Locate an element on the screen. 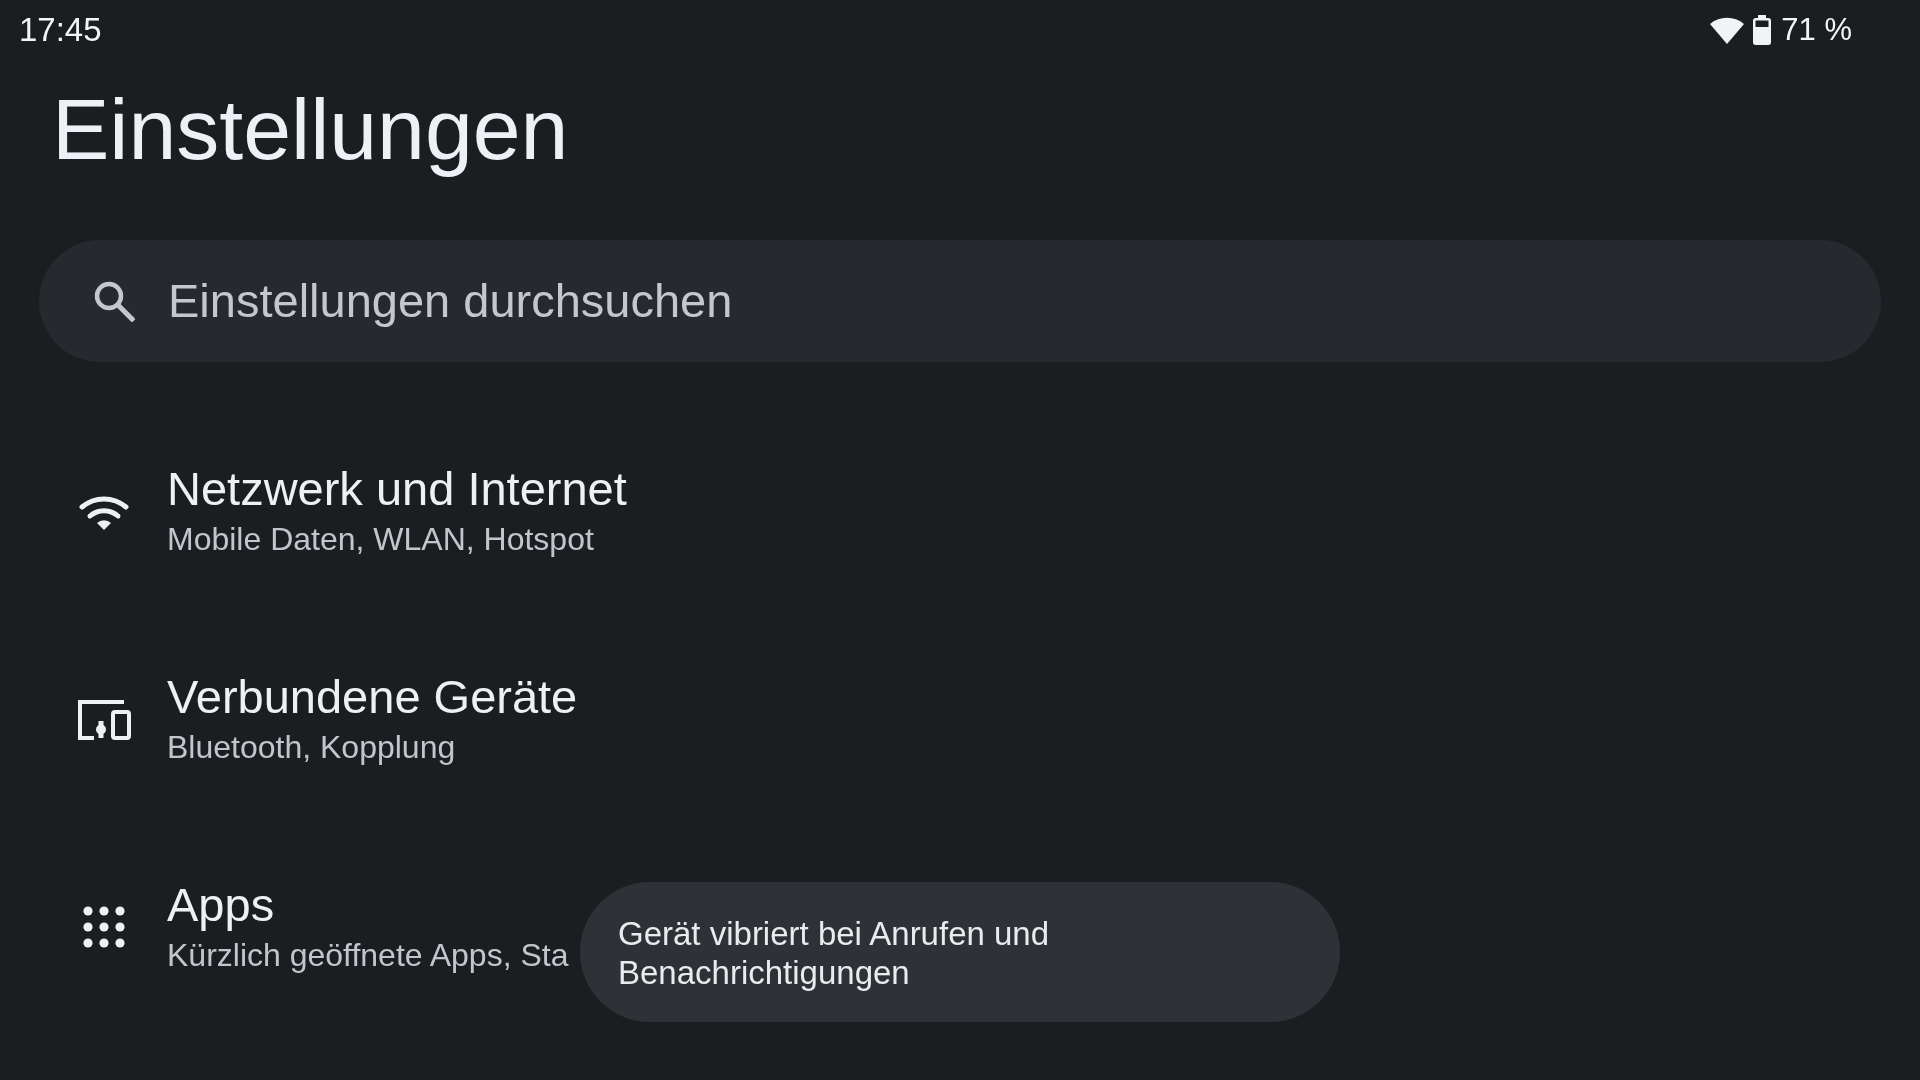  search-icon is located at coordinates (114, 301).